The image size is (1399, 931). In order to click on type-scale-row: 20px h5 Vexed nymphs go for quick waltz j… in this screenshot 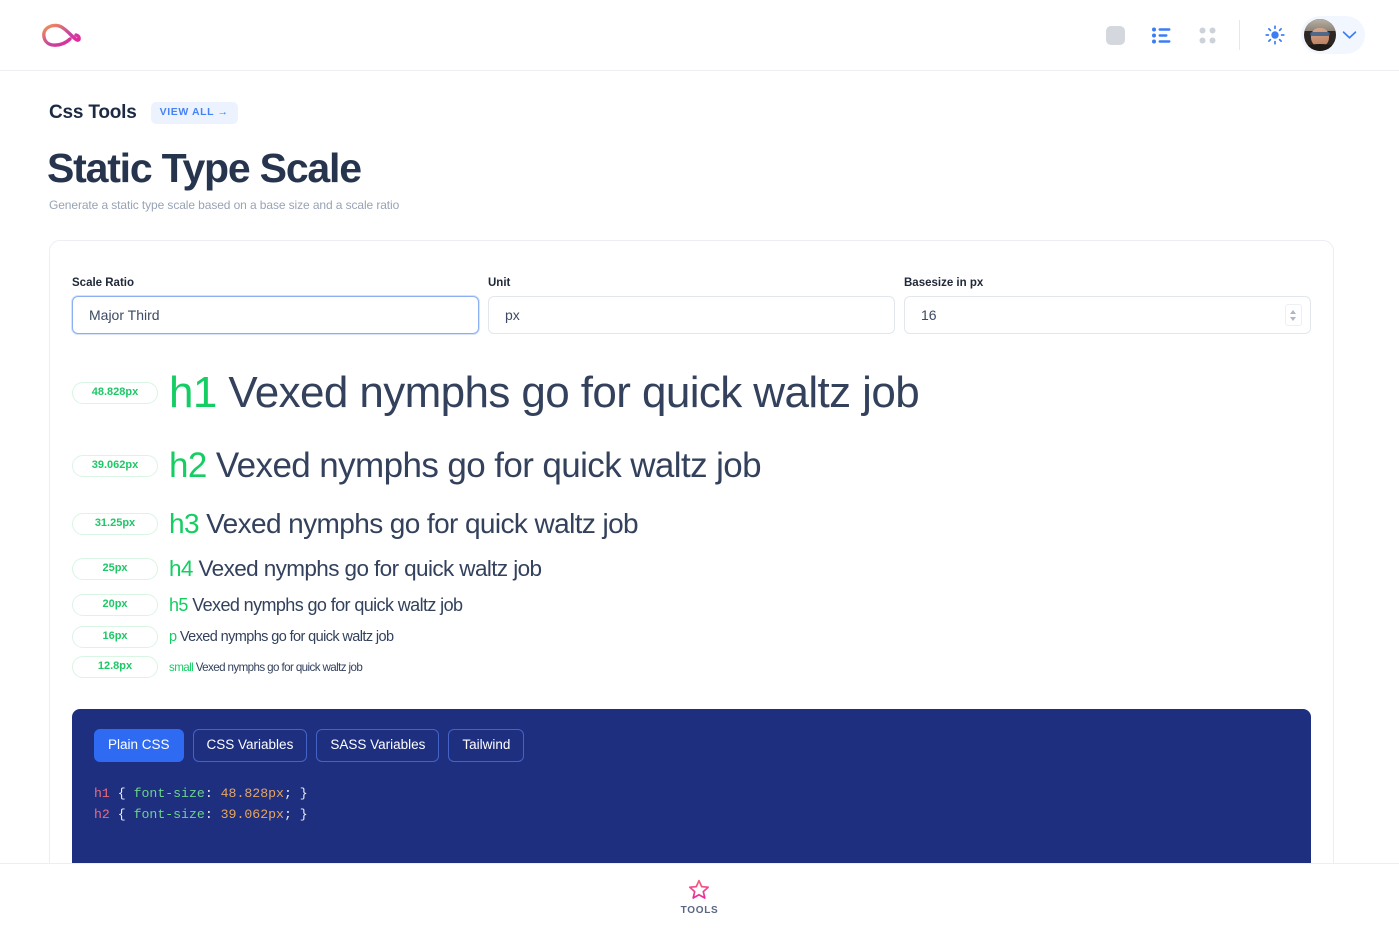, I will do `click(691, 605)`.